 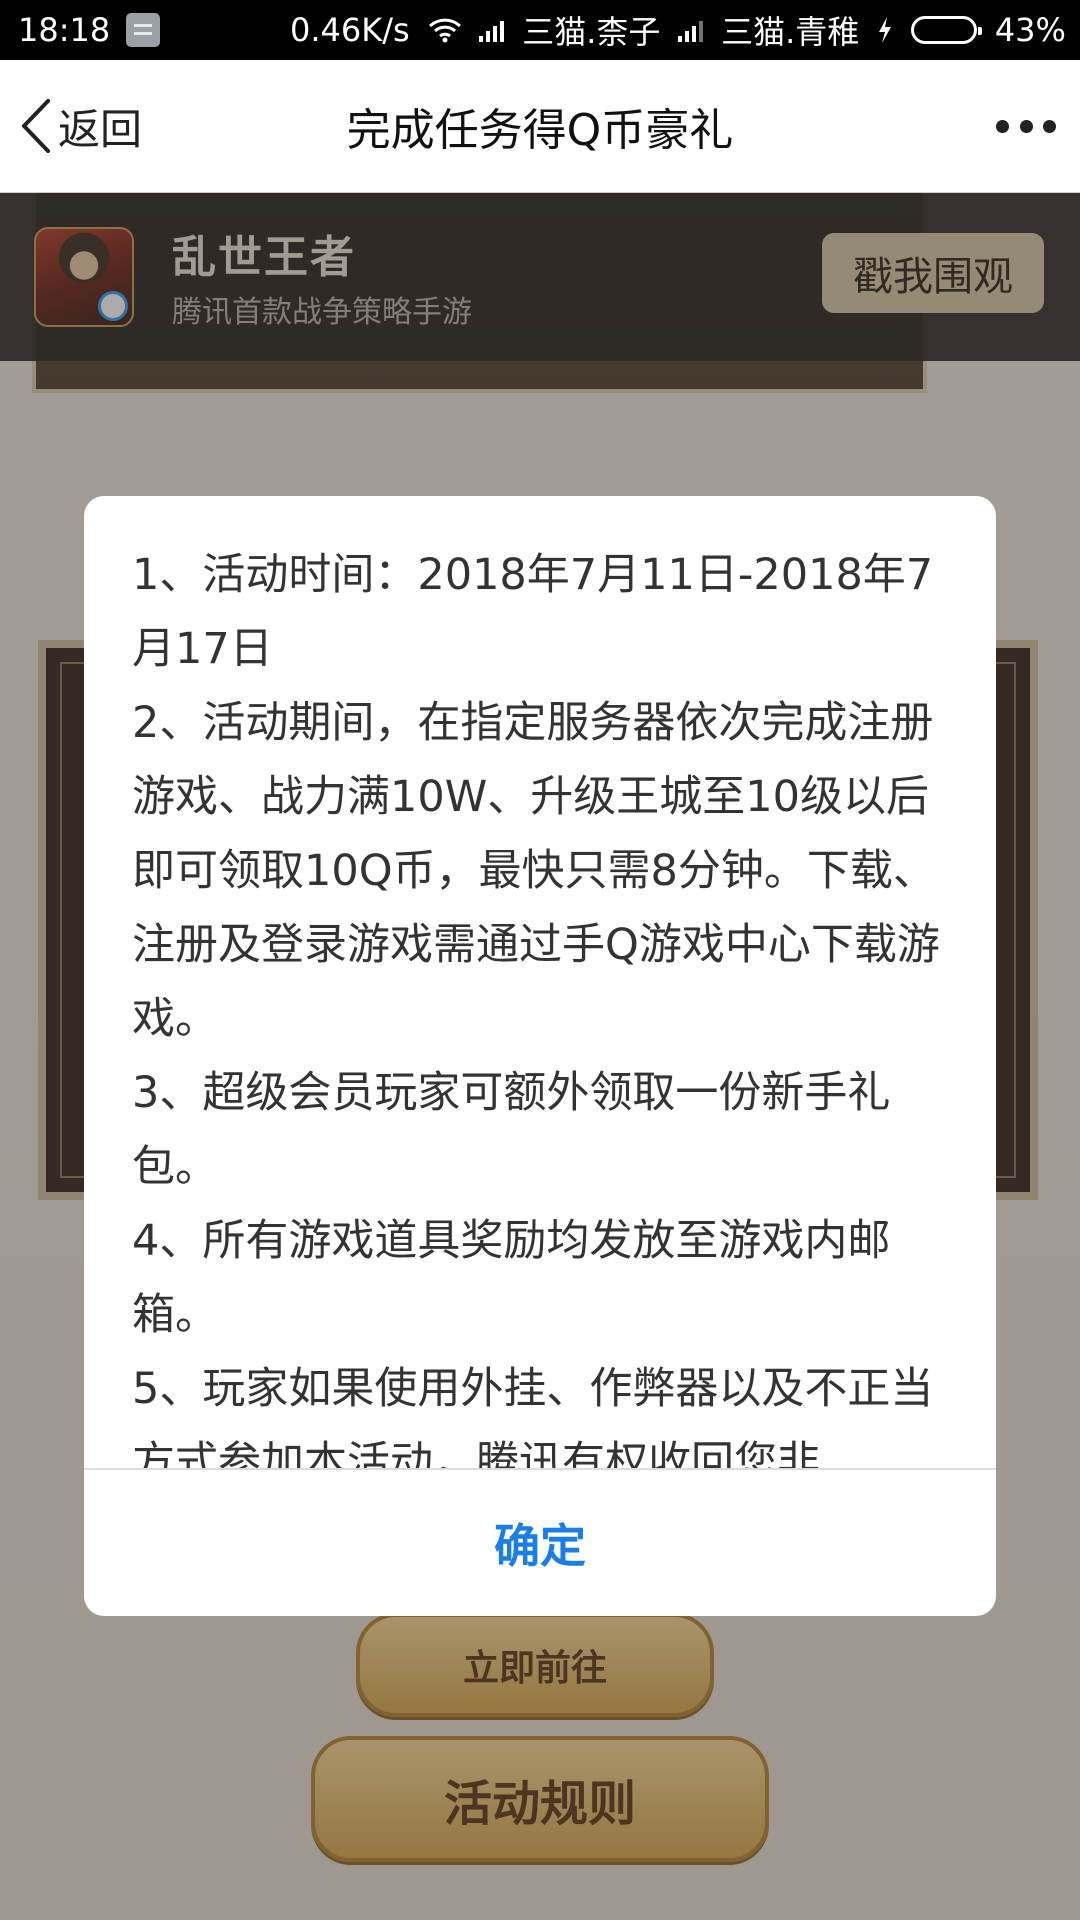 I want to click on back-label: 返回, so click(x=100, y=129).